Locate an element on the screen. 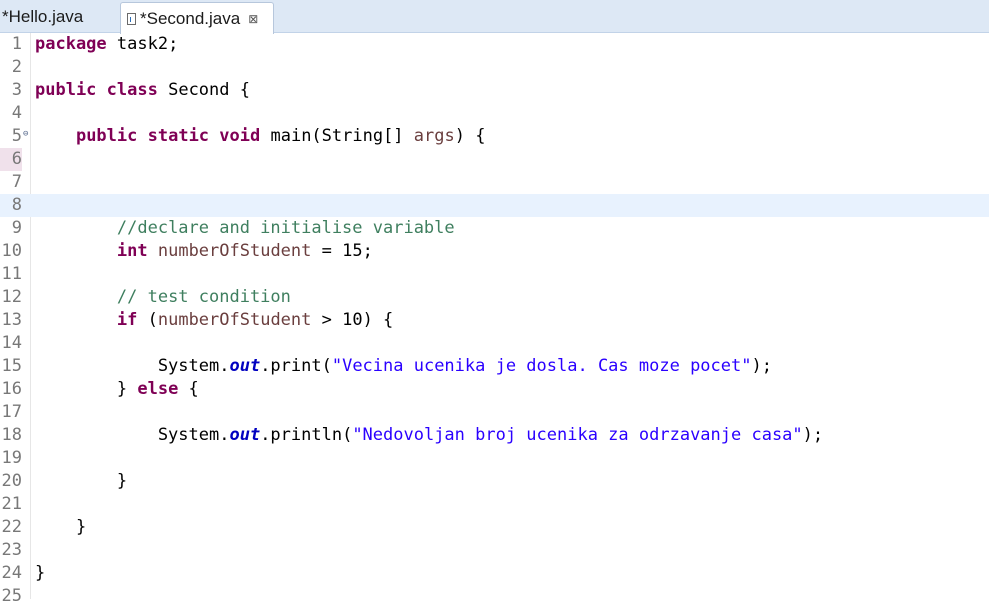  variable-token: args is located at coordinates (434, 136).